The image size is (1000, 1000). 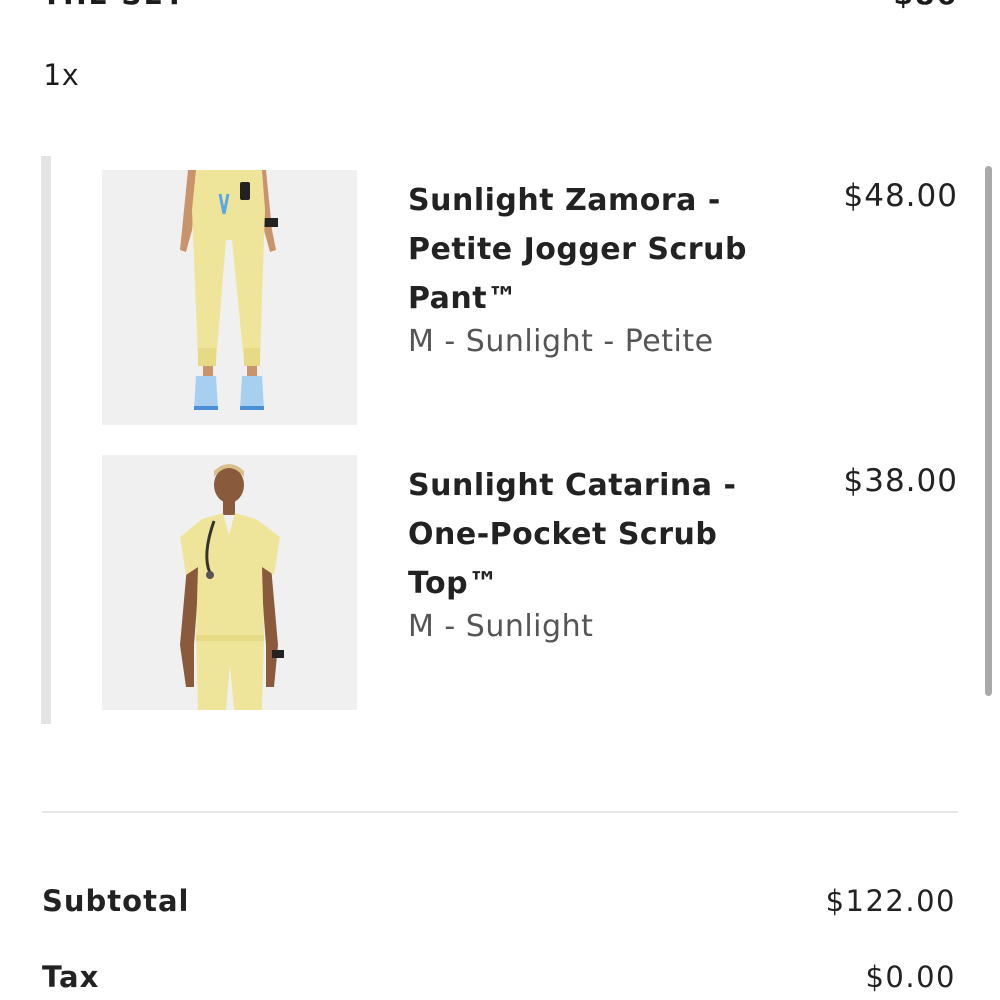 What do you see at coordinates (900, 196) in the screenshot?
I see `item-price: $48.00` at bounding box center [900, 196].